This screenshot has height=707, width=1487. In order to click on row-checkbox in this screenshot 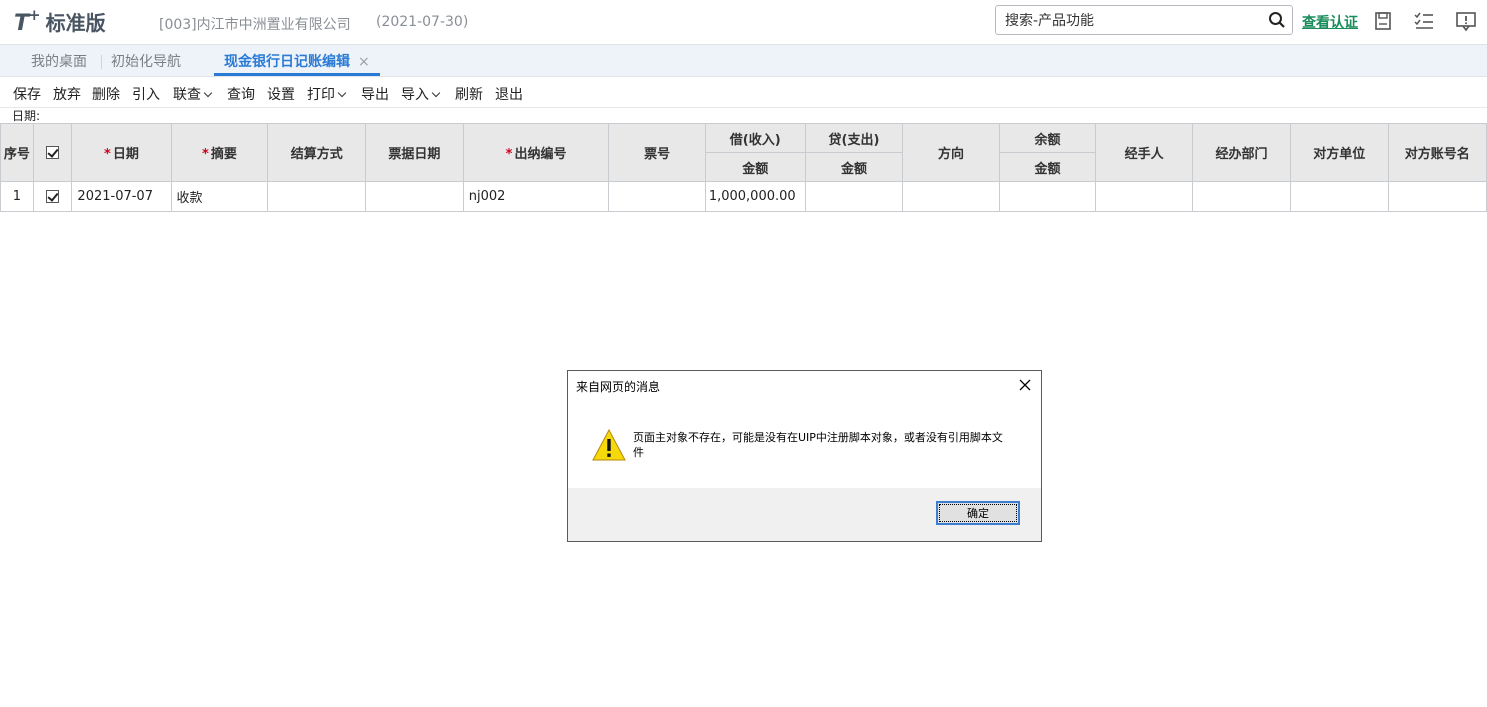, I will do `click(53, 196)`.